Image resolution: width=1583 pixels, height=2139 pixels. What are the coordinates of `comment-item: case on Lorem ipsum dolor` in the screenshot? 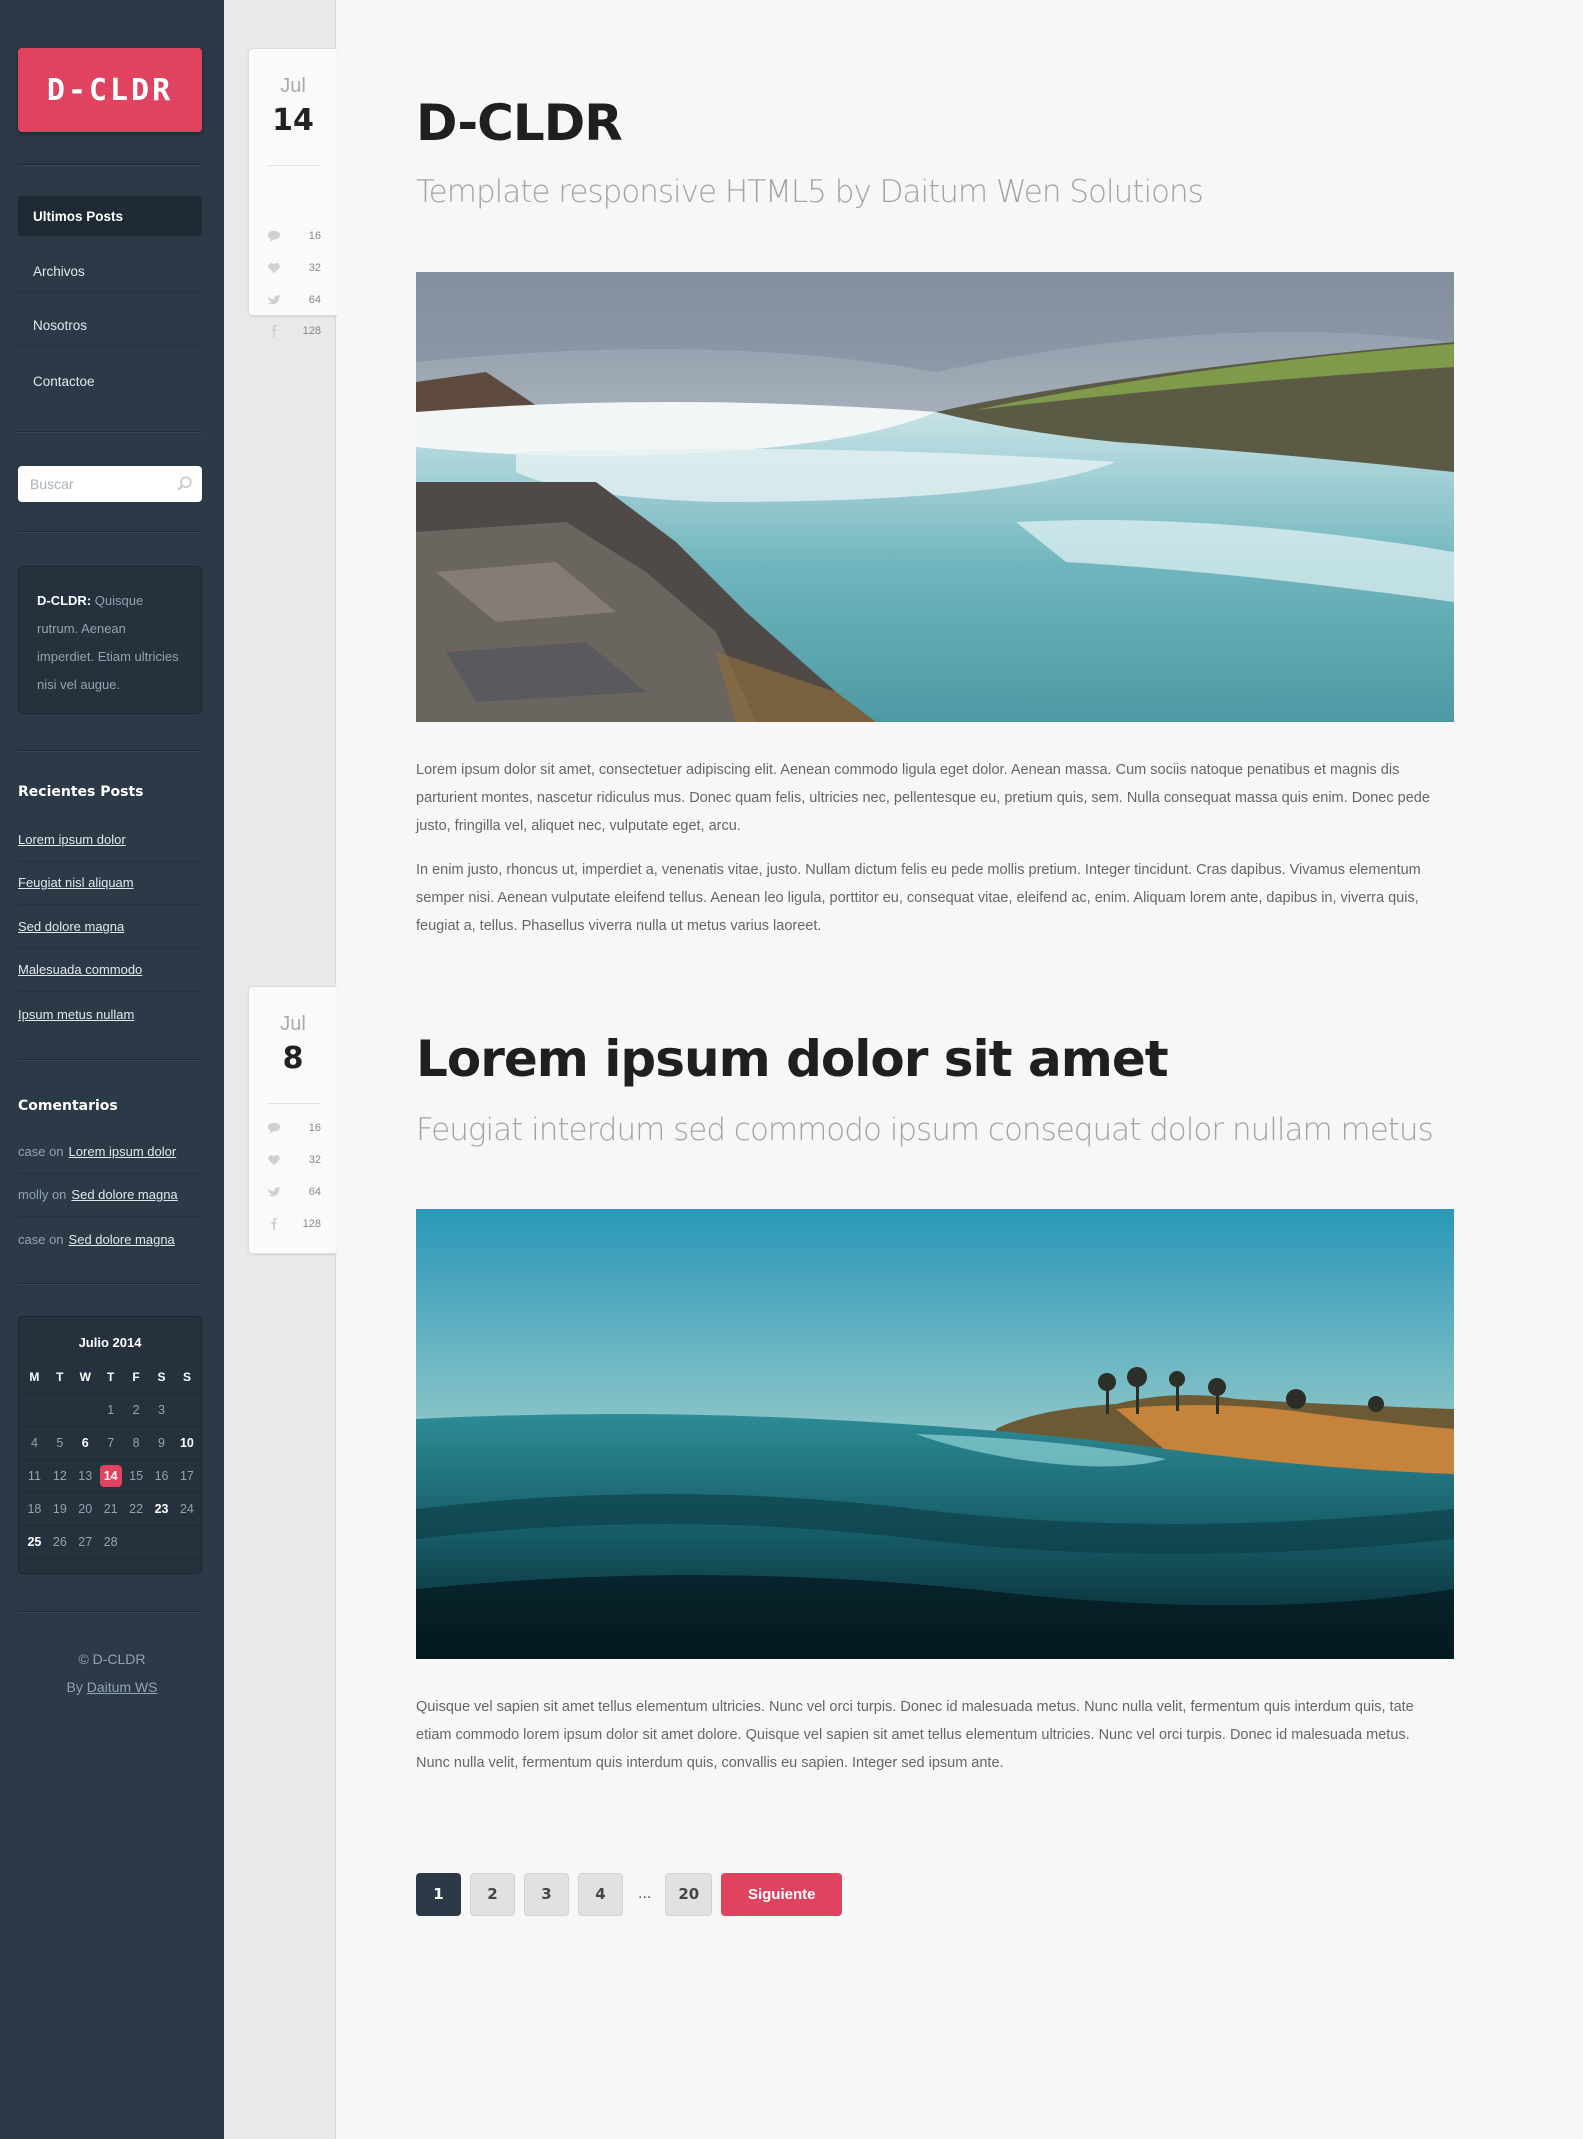 It's located at (110, 1152).